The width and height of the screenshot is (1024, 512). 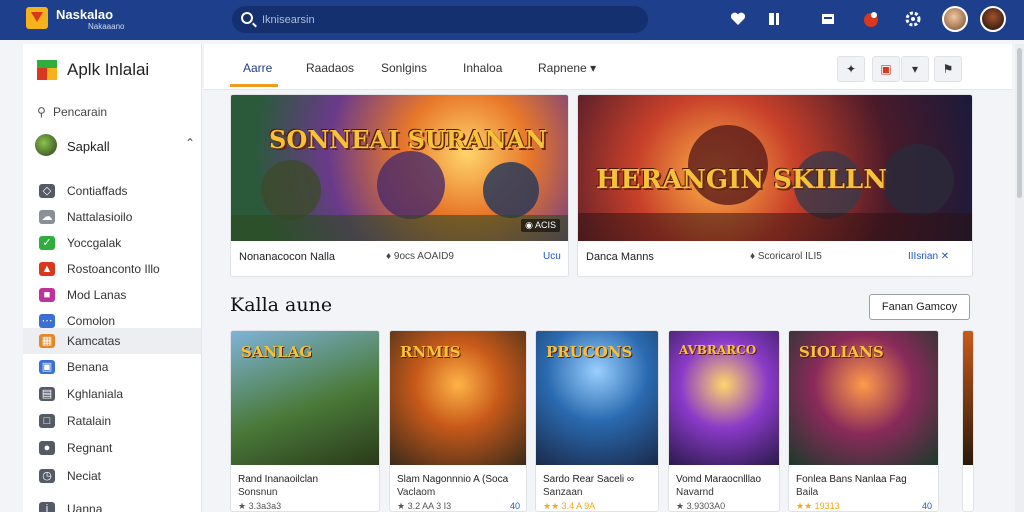 What do you see at coordinates (1019, 278) in the screenshot?
I see `page-scrollbar` at bounding box center [1019, 278].